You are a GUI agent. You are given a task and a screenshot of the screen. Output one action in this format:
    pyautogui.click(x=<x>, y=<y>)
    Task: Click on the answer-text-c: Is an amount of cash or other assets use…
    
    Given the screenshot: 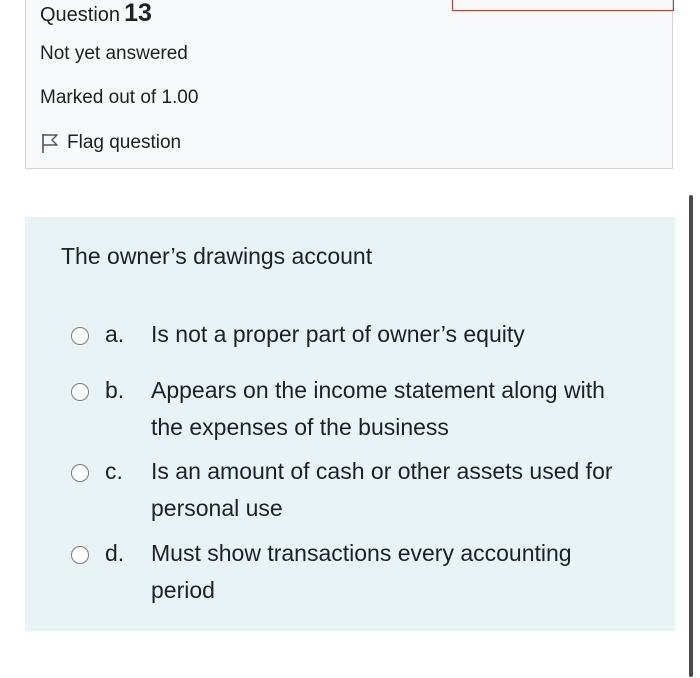 What is the action you would take?
    pyautogui.click(x=382, y=489)
    